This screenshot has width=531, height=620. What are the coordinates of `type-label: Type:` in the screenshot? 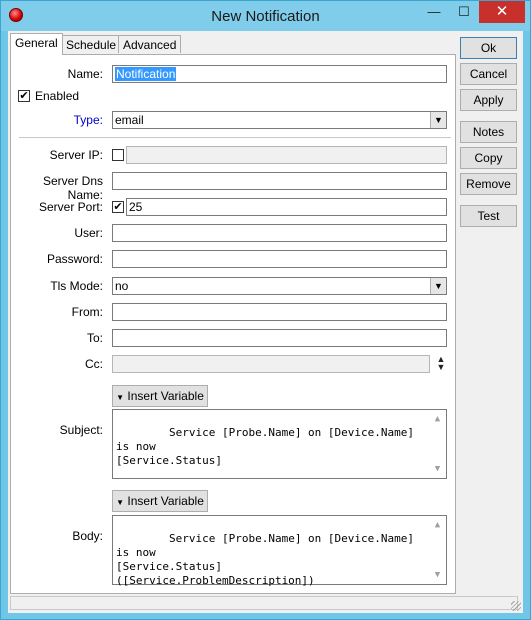 It's located at (88, 120).